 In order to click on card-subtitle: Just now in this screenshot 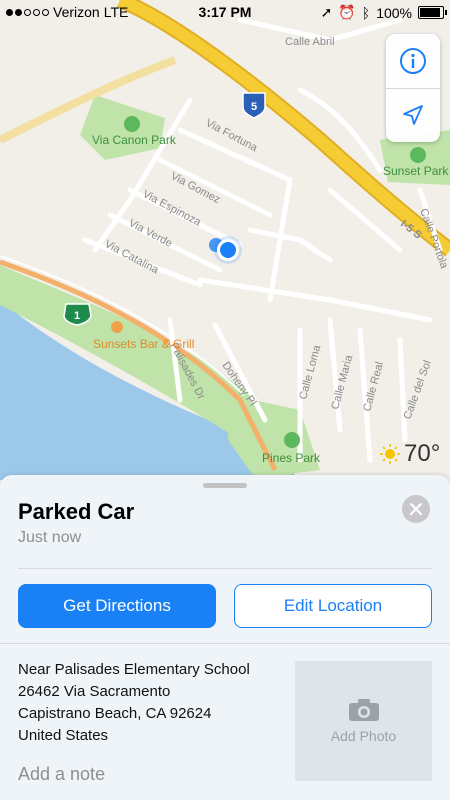, I will do `click(50, 537)`.